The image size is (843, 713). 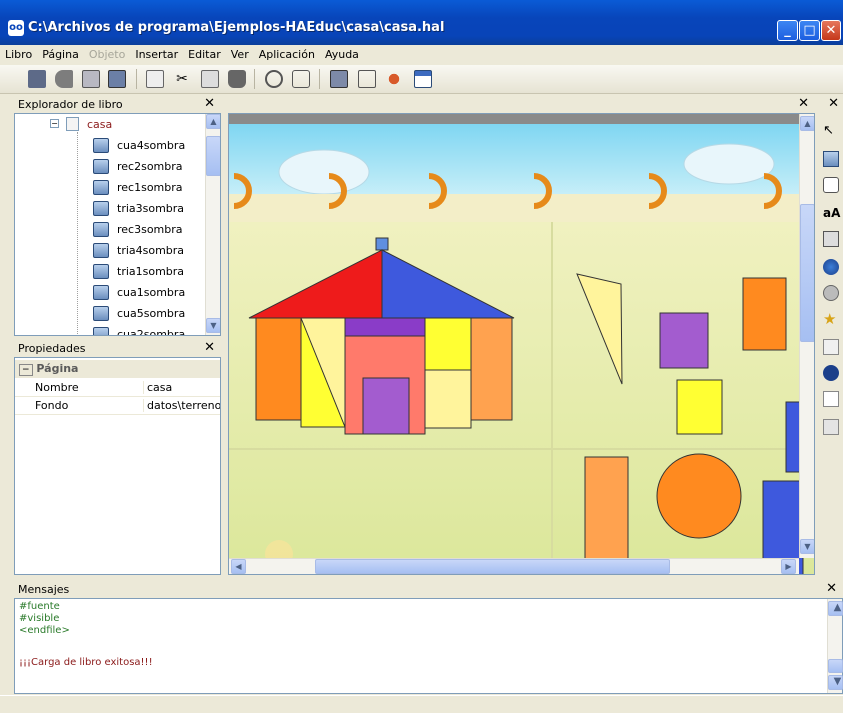 What do you see at coordinates (117, 79) in the screenshot?
I see `save-as-icon` at bounding box center [117, 79].